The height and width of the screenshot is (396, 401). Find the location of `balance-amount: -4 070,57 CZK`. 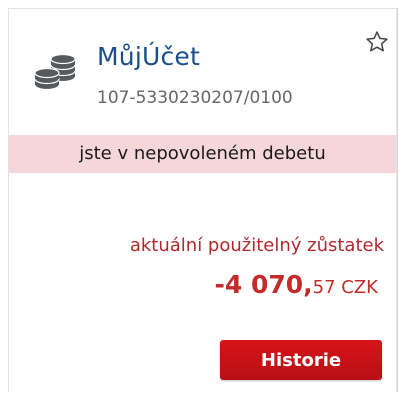

balance-amount: -4 070,57 CZK is located at coordinates (296, 286).